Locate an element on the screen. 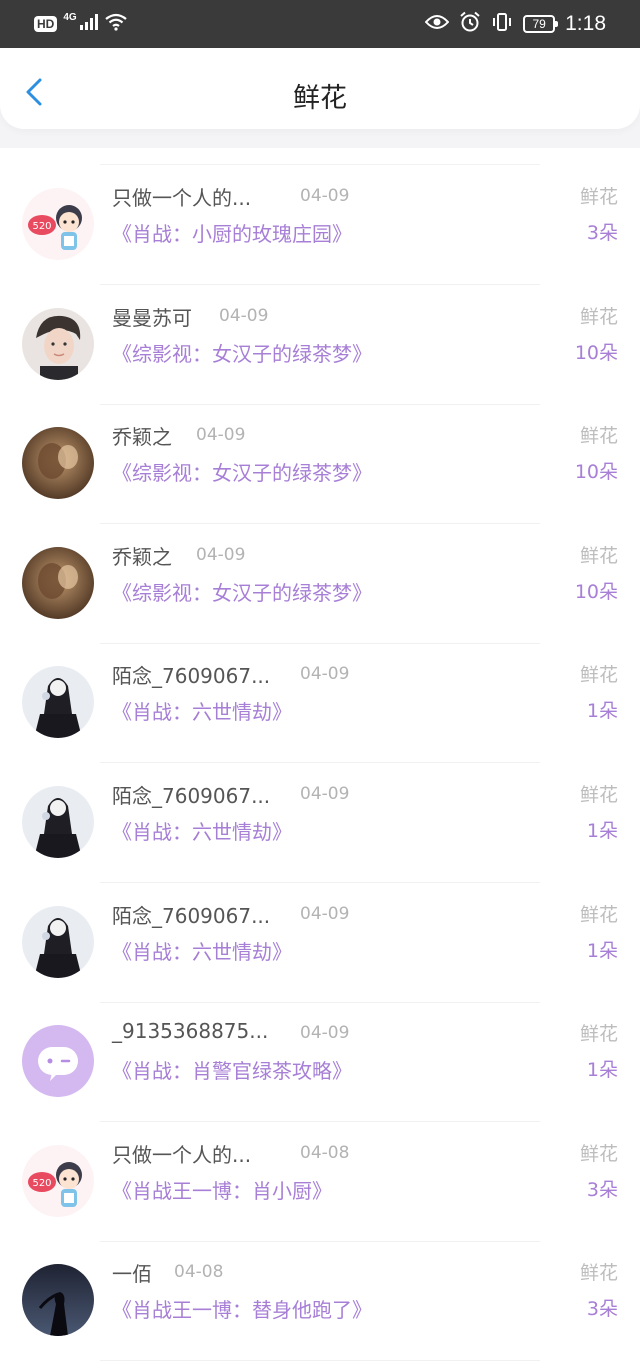 Image resolution: width=640 pixels, height=1361 pixels. status-left: HD 4G is located at coordinates (80, 24).